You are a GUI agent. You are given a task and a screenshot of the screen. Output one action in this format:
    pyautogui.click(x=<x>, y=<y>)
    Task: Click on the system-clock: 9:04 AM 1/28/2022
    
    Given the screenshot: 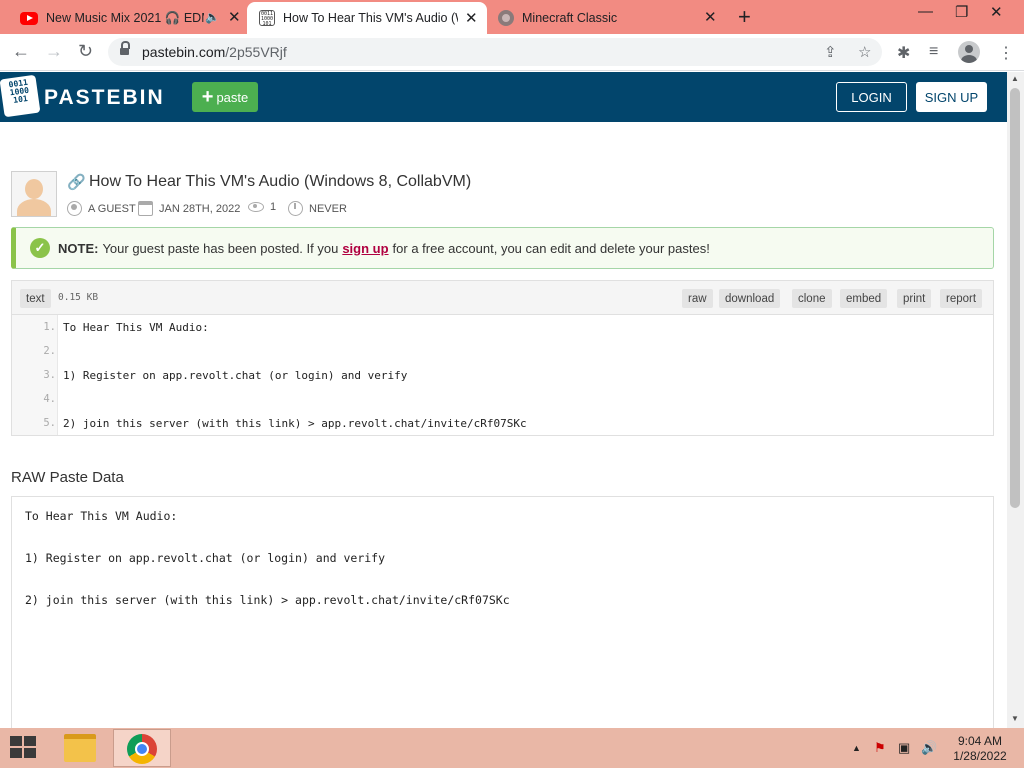 What is the action you would take?
    pyautogui.click(x=980, y=749)
    